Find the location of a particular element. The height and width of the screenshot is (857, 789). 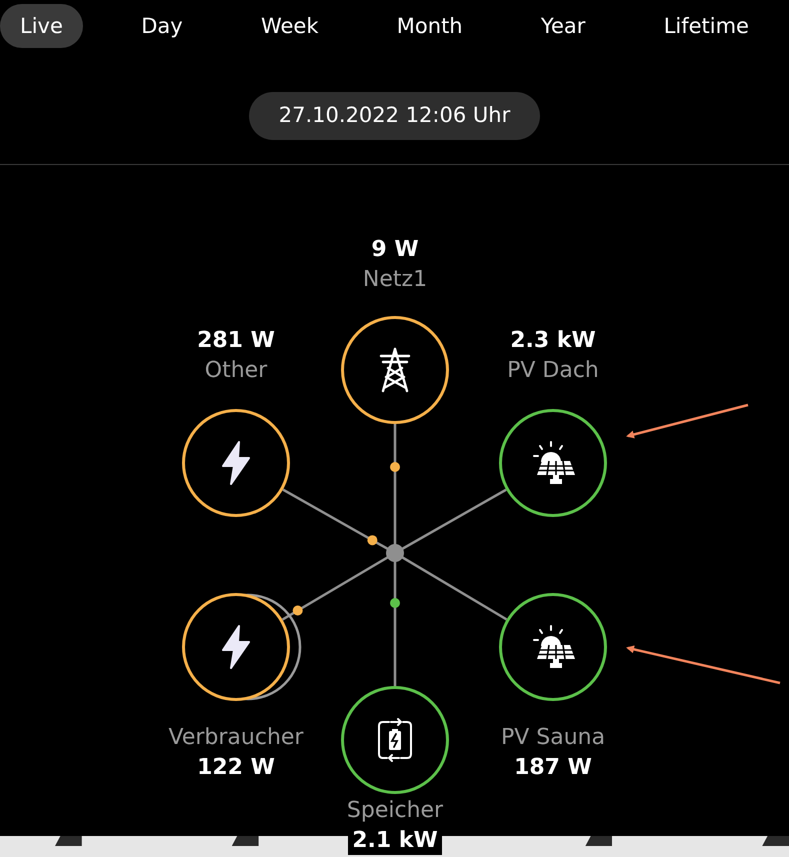

pylon-icon is located at coordinates (395, 370).